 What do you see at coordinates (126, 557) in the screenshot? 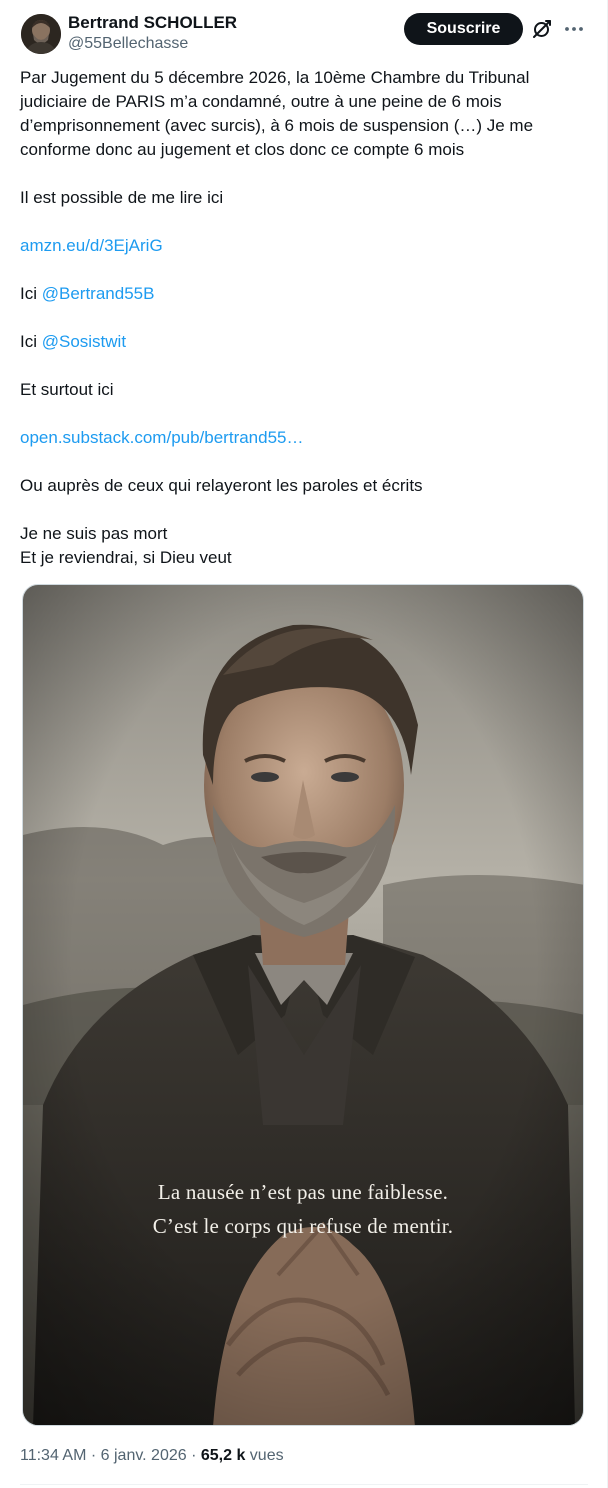
I see `closing-line-2: Et je reviendrai, si Dieu veut` at bounding box center [126, 557].